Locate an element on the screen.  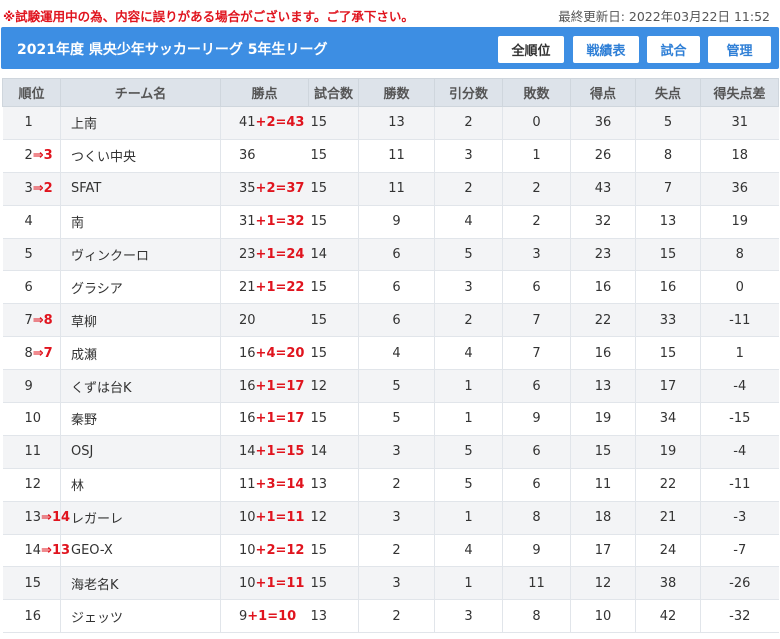
rank-cell: 10 is located at coordinates (31, 419).